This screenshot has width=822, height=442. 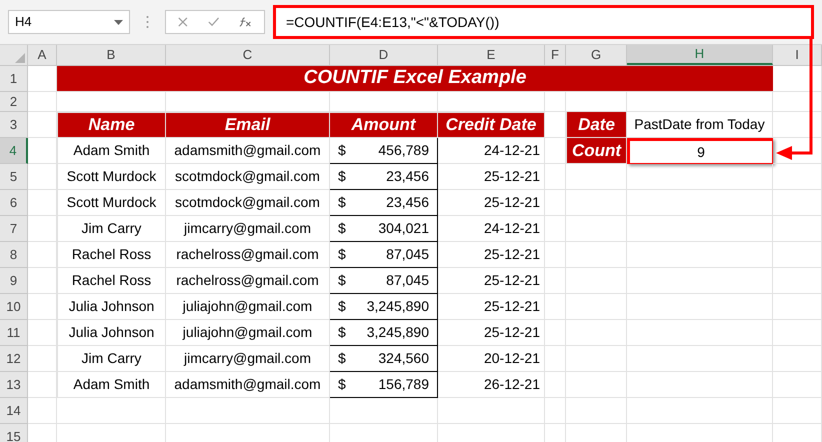 What do you see at coordinates (14, 79) in the screenshot?
I see `row-header: 1` at bounding box center [14, 79].